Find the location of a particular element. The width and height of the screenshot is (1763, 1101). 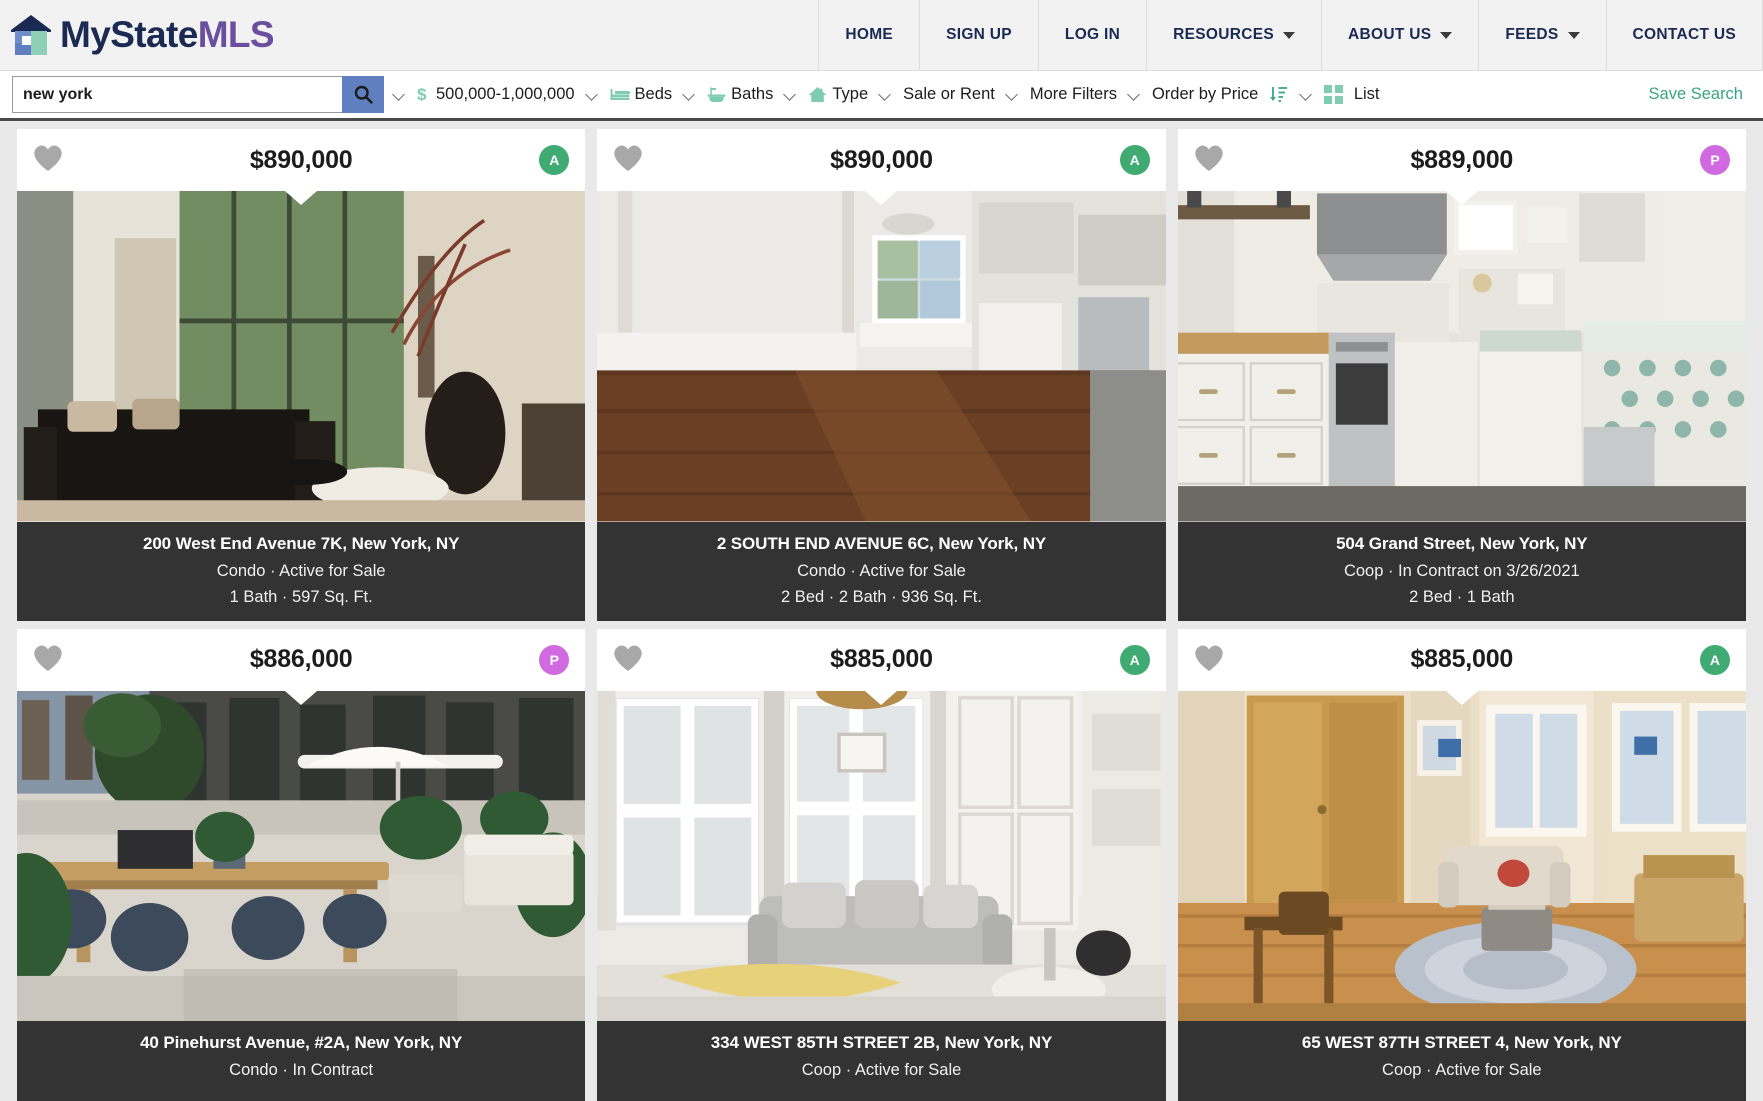

nav-label: SIGN UP is located at coordinates (979, 34).